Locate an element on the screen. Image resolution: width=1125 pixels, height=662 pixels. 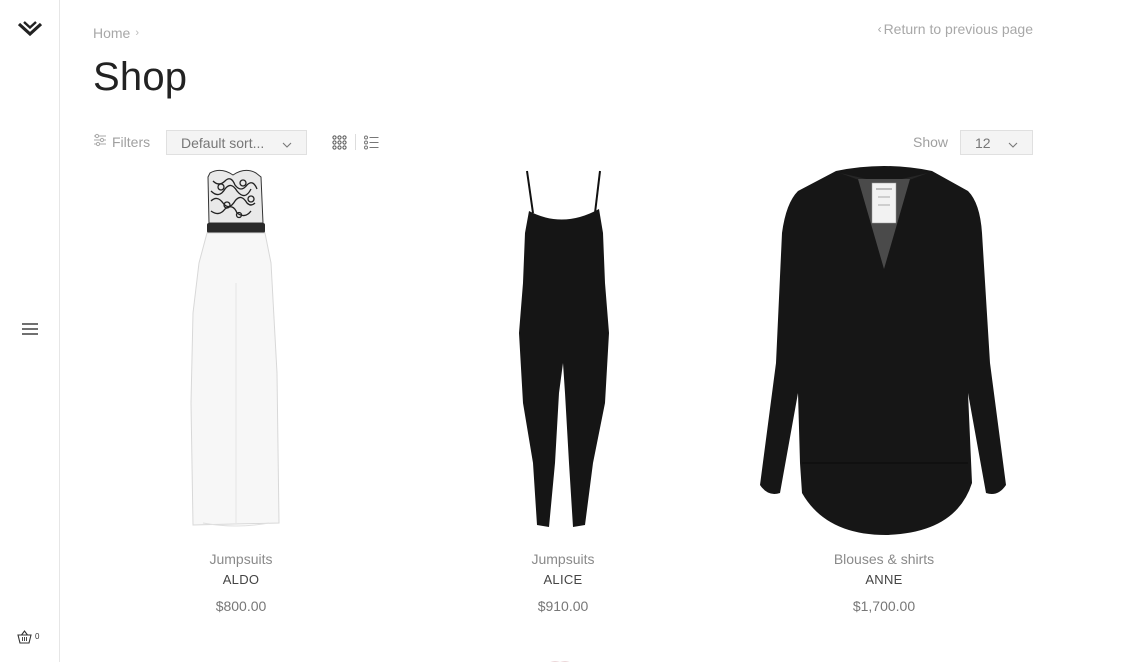
per-page-value: 12 is located at coordinates (983, 142).